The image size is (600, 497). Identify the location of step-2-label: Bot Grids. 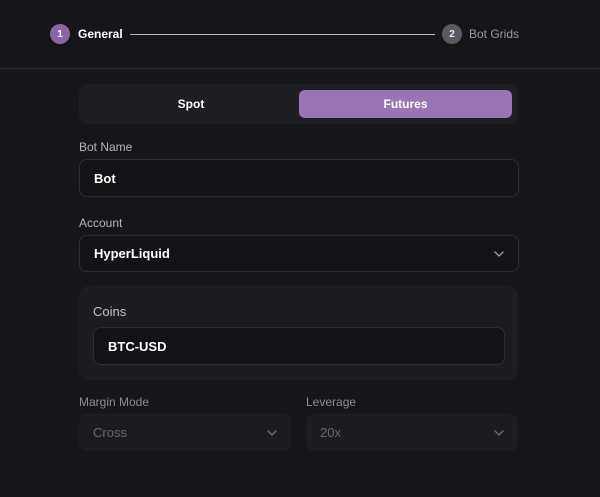
(494, 34).